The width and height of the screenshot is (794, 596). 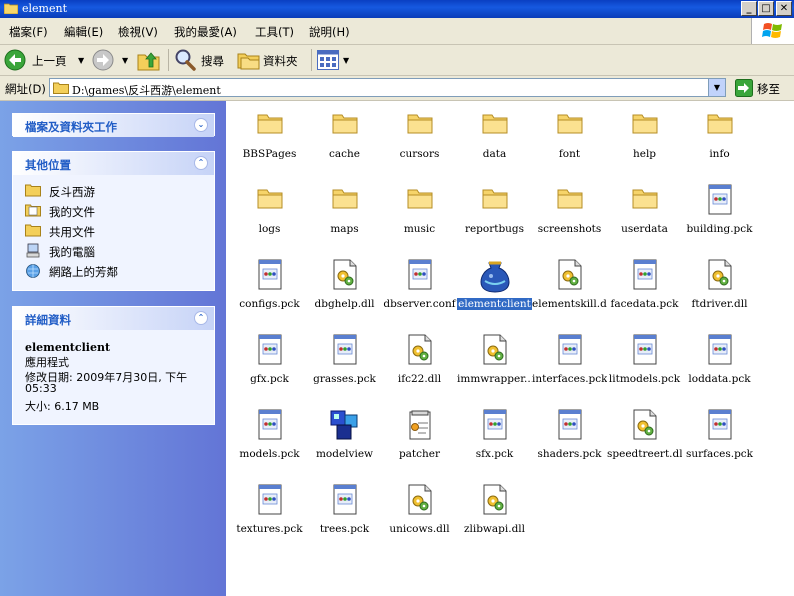 I want to click on menu-edit: 編輯(E), so click(x=83, y=32).